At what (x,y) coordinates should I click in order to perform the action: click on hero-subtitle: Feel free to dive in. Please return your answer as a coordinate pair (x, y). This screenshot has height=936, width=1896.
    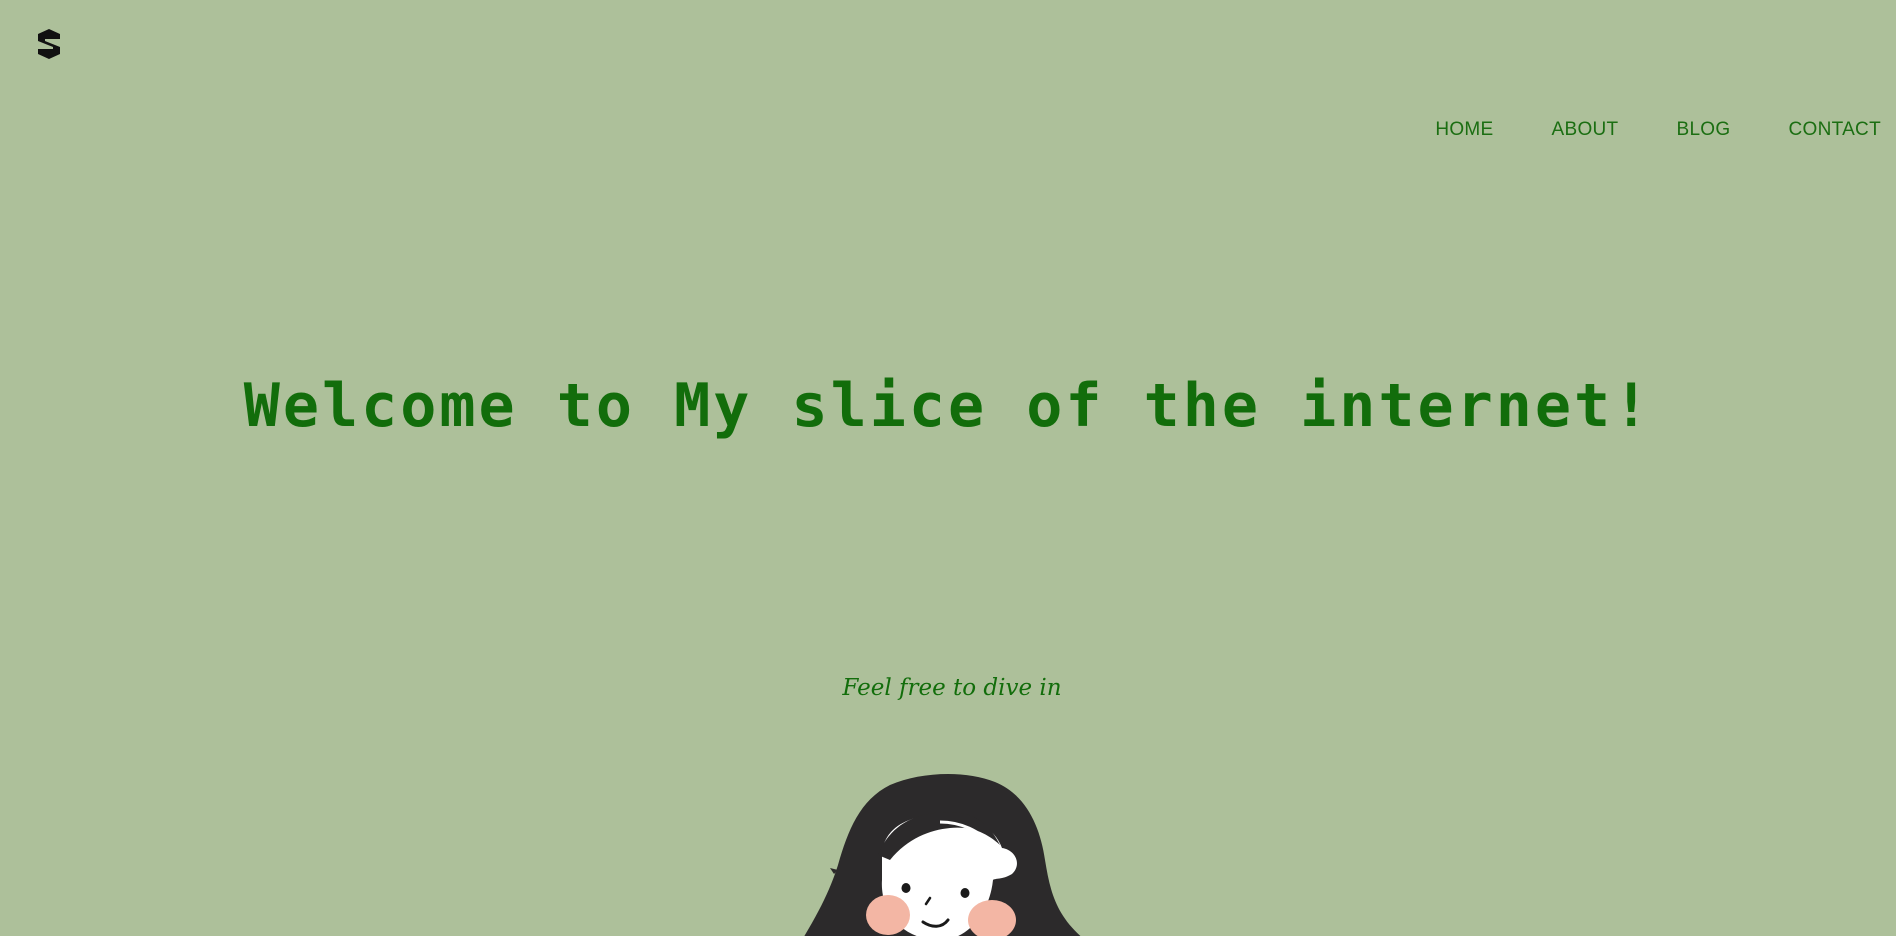
    Looking at the image, I should click on (952, 688).